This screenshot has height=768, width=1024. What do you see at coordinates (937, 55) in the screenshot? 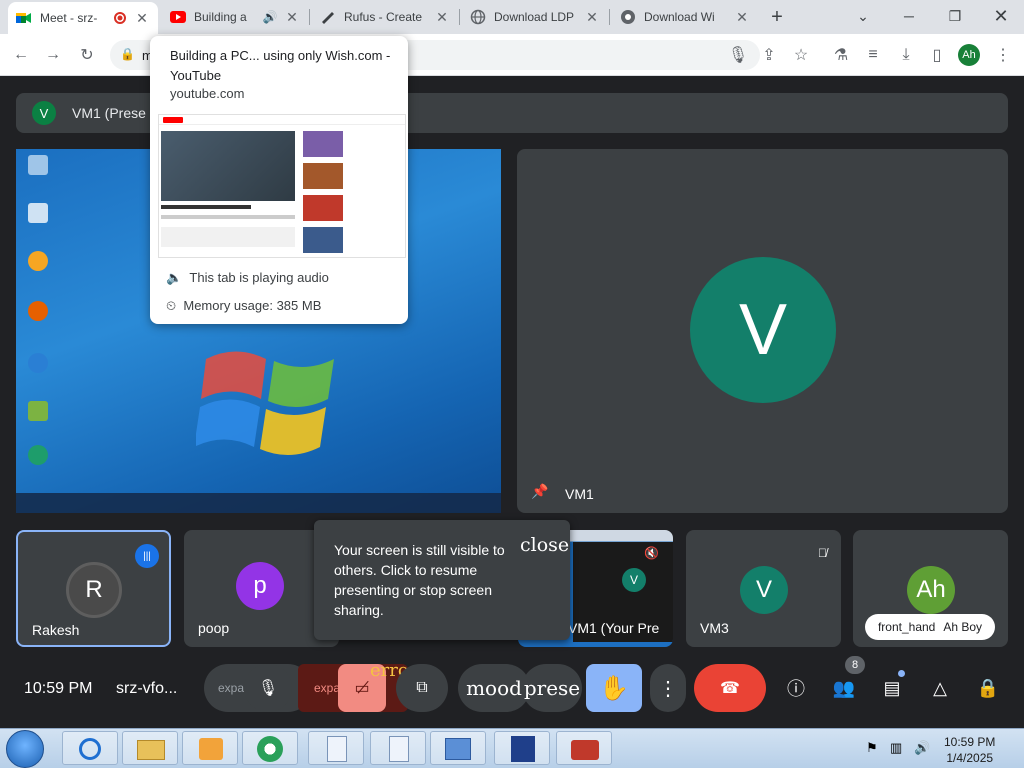
I see `side-panel-icon: ▯` at bounding box center [937, 55].